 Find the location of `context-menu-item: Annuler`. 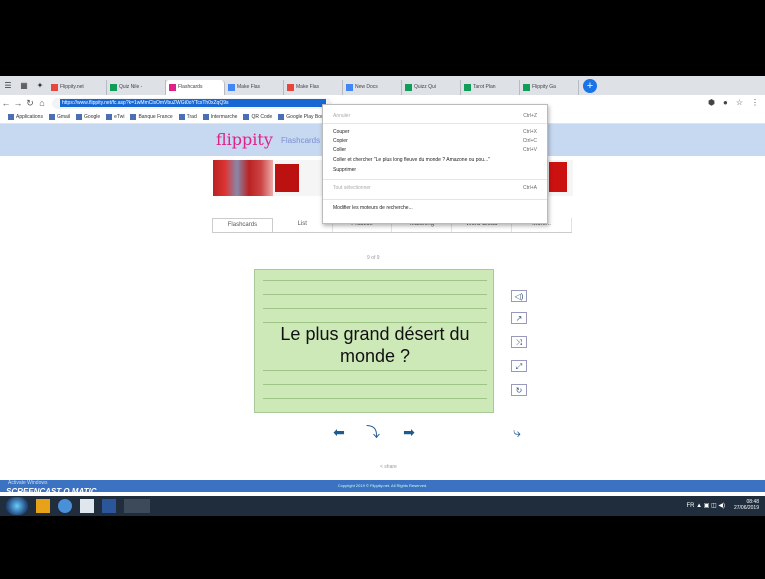

context-menu-item: Annuler is located at coordinates (341, 116).